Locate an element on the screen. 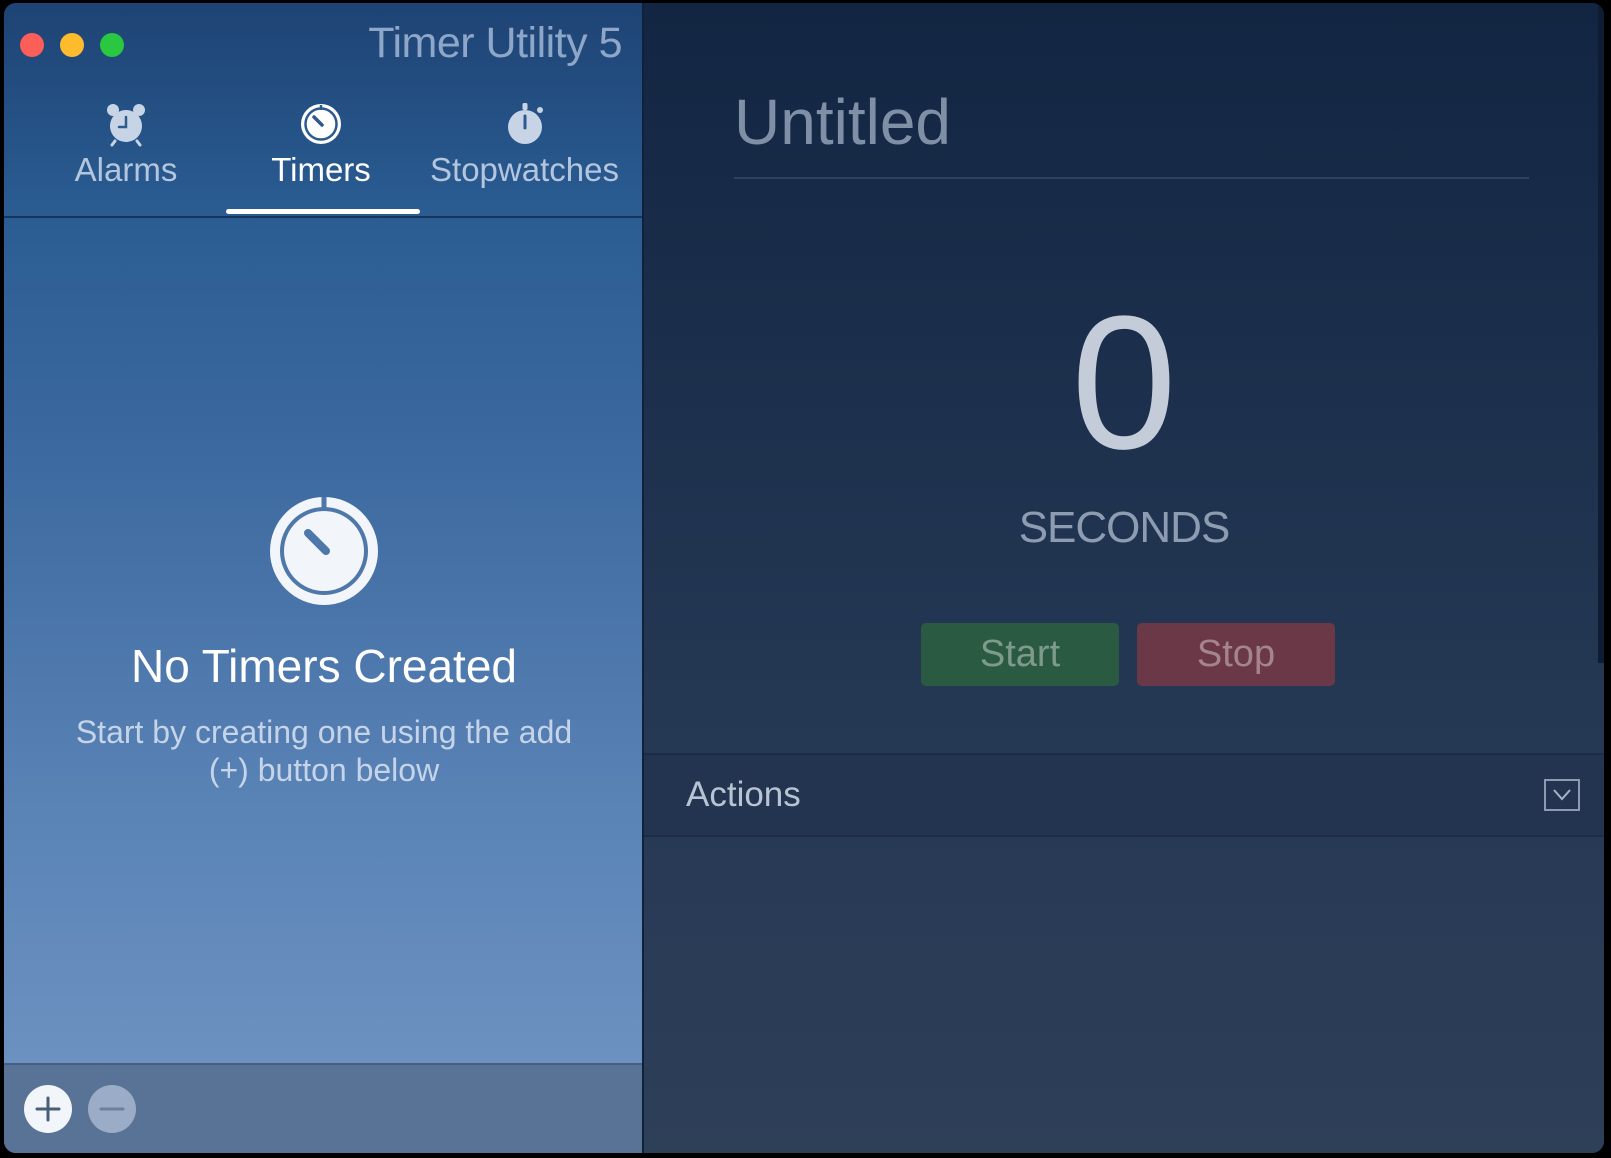 This screenshot has width=1611, height=1158. scrollbar-track is located at coordinates (1601, 333).